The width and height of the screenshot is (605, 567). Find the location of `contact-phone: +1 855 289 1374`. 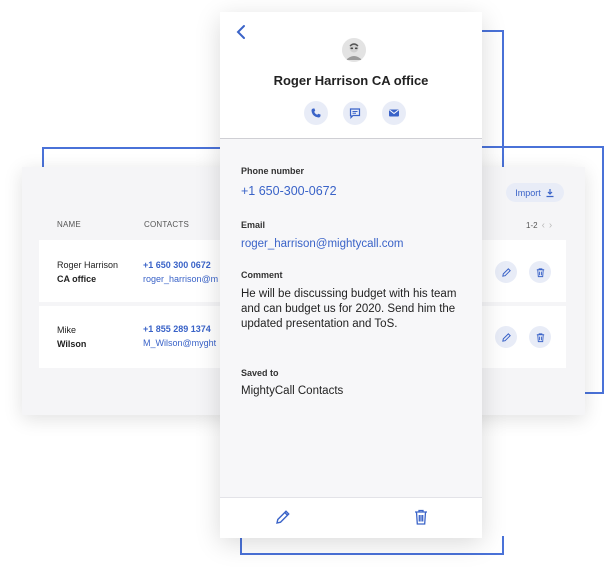

contact-phone: +1 855 289 1374 is located at coordinates (177, 329).